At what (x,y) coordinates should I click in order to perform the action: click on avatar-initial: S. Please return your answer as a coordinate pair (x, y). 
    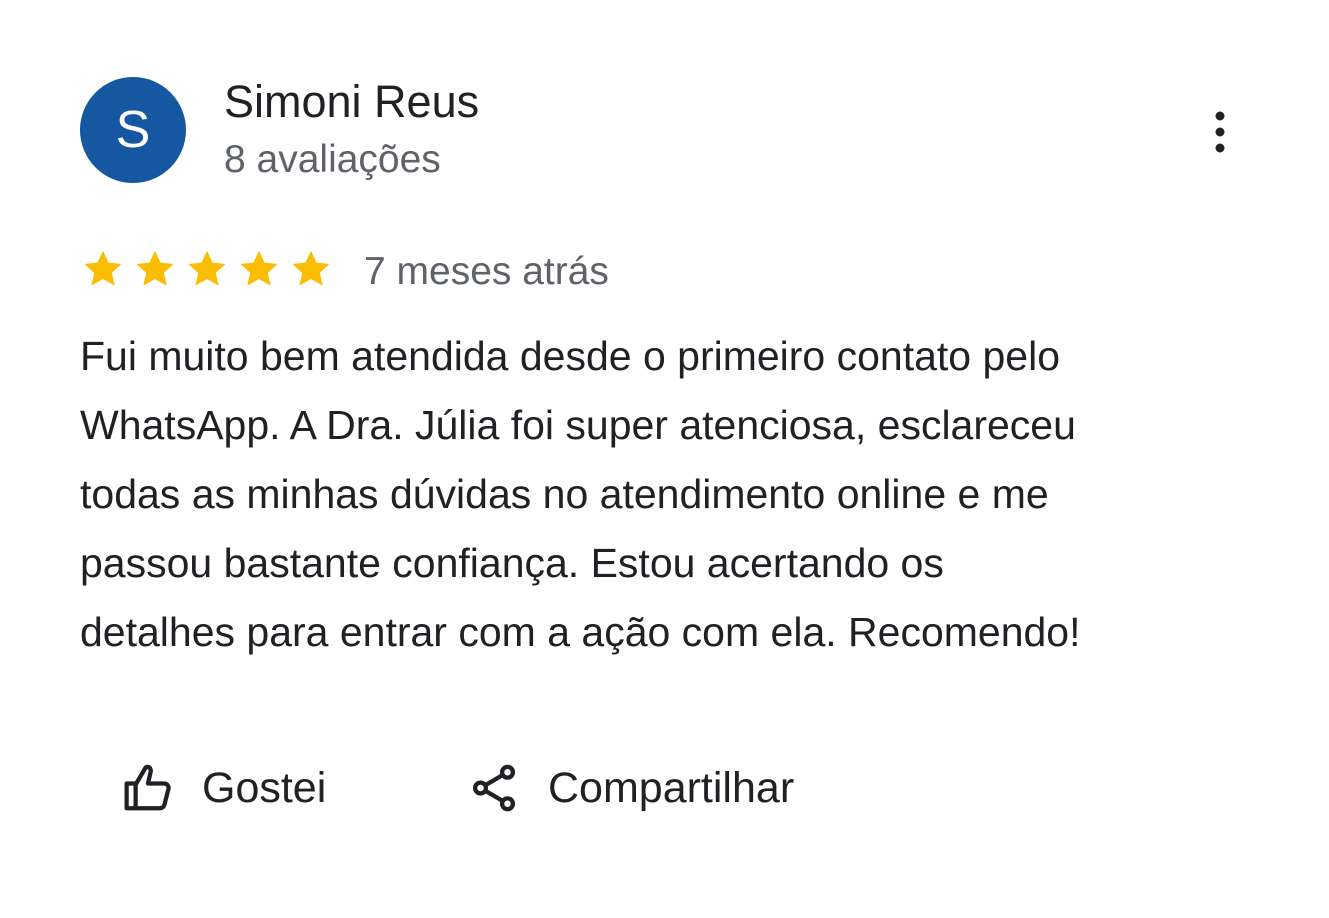
    Looking at the image, I should click on (133, 130).